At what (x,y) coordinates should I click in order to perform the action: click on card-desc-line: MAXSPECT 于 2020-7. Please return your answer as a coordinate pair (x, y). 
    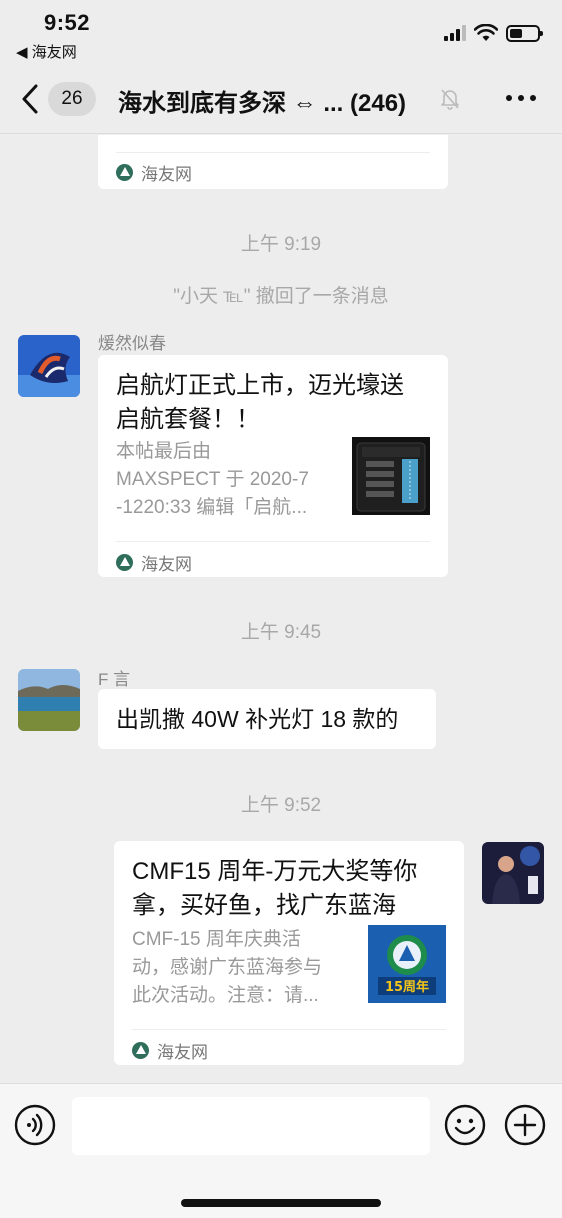
    Looking at the image, I should click on (212, 479).